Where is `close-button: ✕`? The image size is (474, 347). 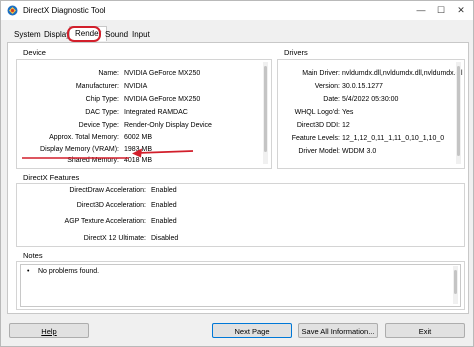
close-button: ✕ is located at coordinates (461, 10).